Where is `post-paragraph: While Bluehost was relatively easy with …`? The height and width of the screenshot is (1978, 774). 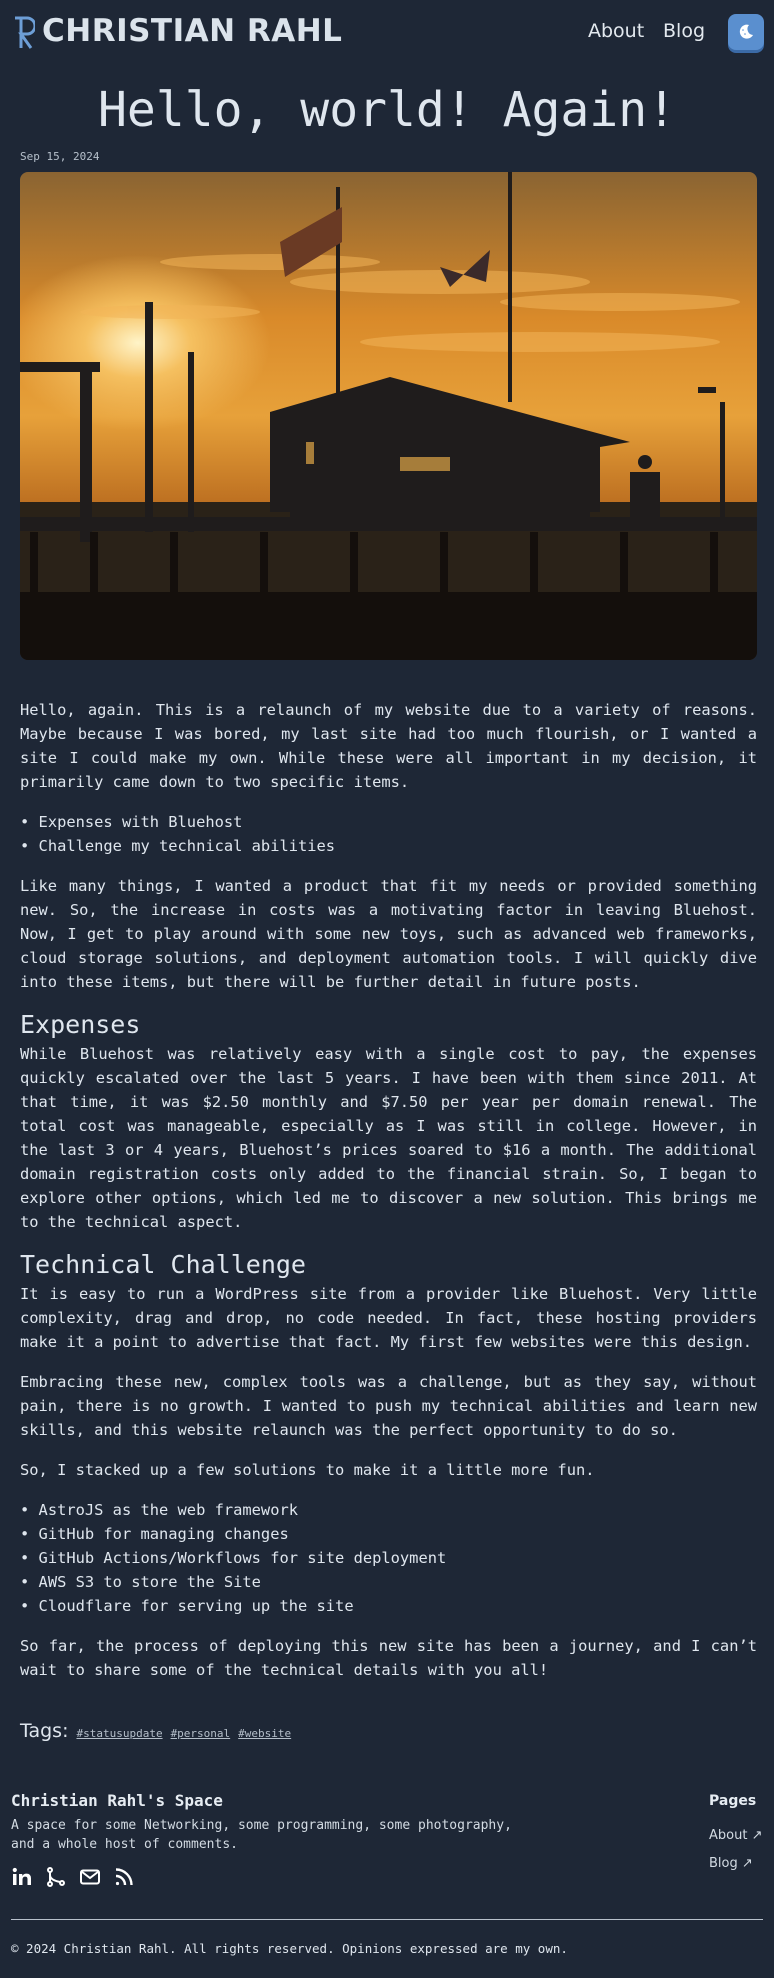 post-paragraph: While Bluehost was relatively easy with … is located at coordinates (388, 1138).